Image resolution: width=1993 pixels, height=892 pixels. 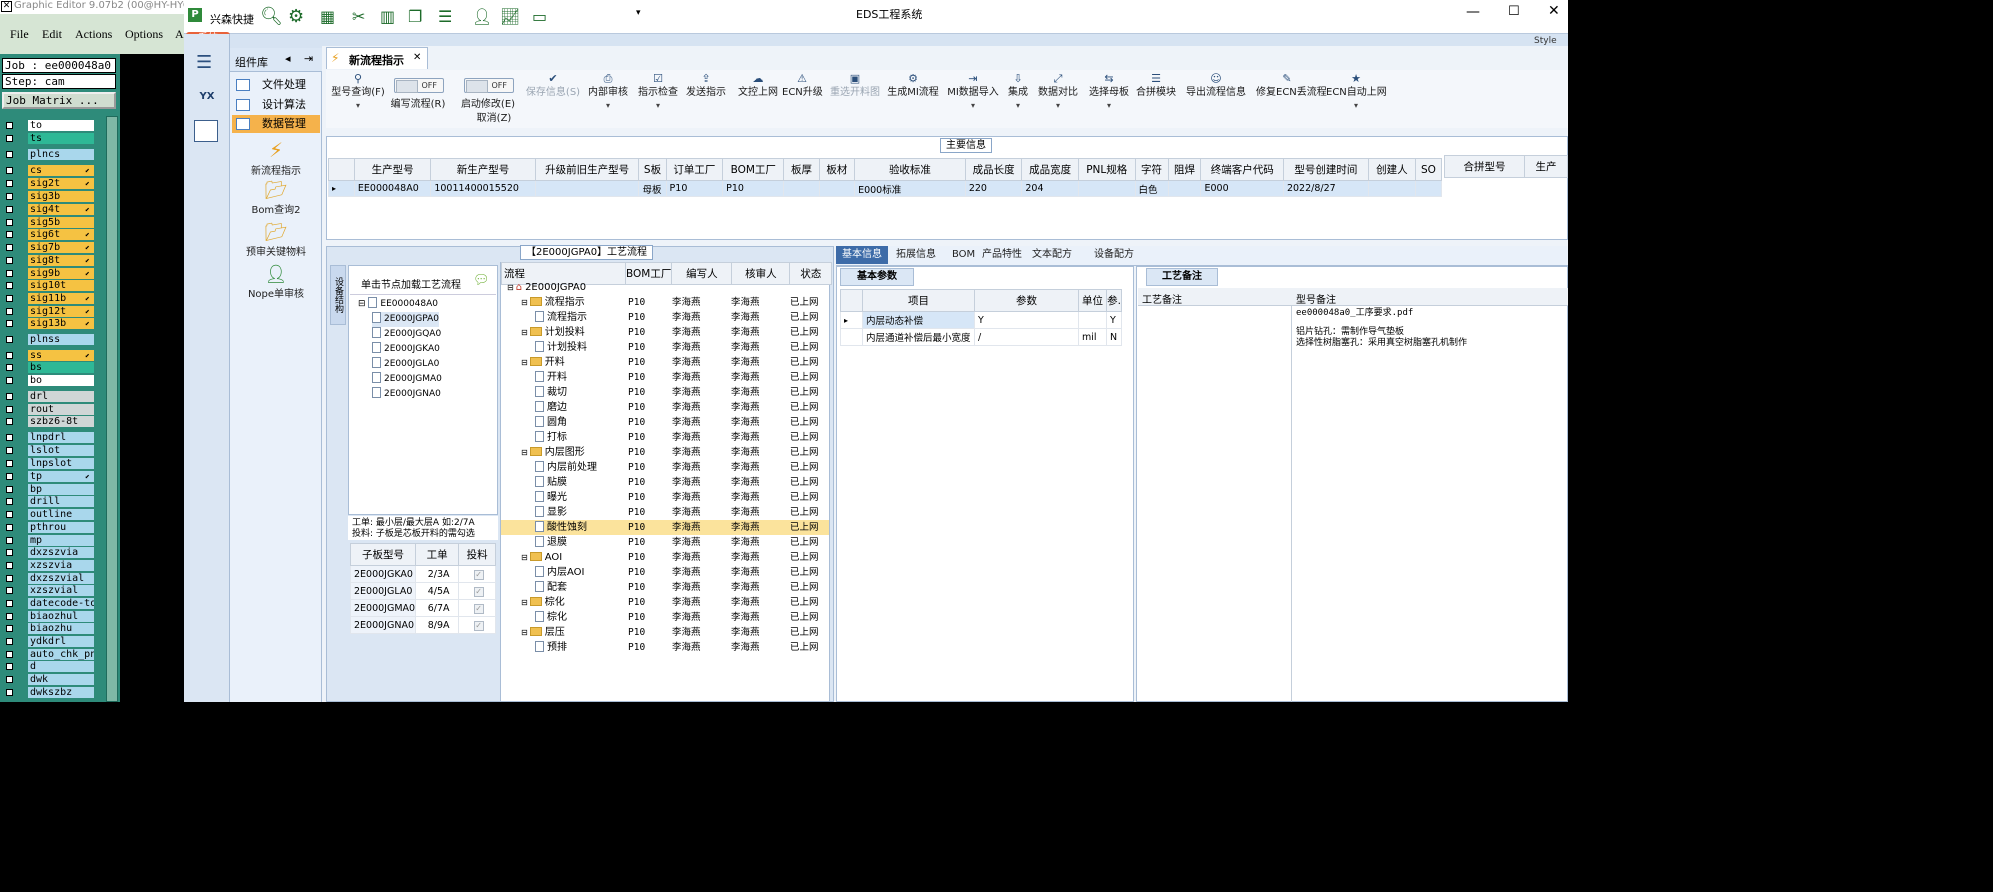 I want to click on grid-icon: ▦, so click(x=330, y=17).